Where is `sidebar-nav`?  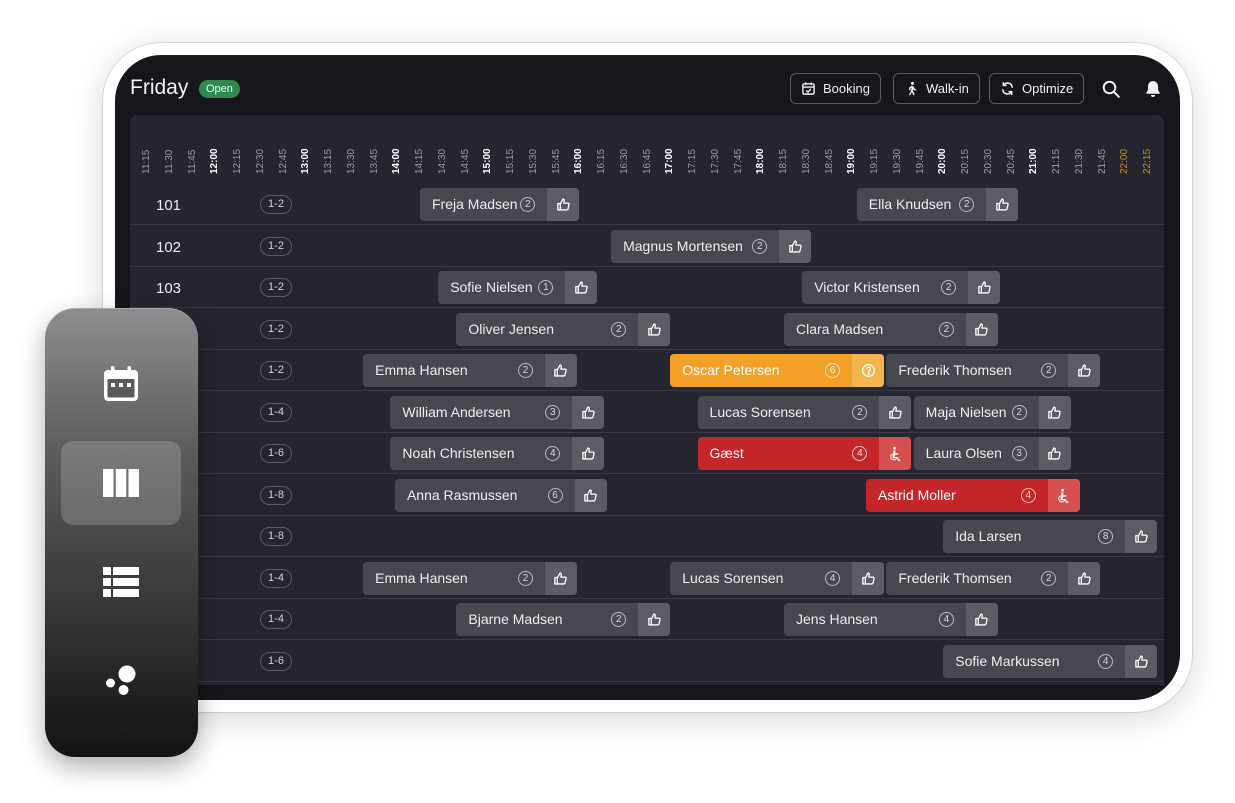 sidebar-nav is located at coordinates (121, 532).